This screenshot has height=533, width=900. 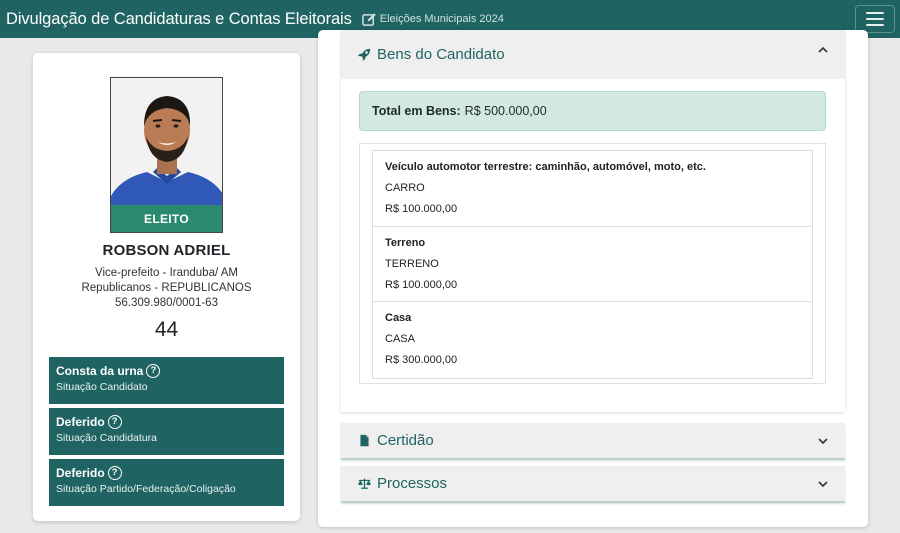 What do you see at coordinates (593, 54) in the screenshot?
I see `accordion-header-bens: Bens do Candidato` at bounding box center [593, 54].